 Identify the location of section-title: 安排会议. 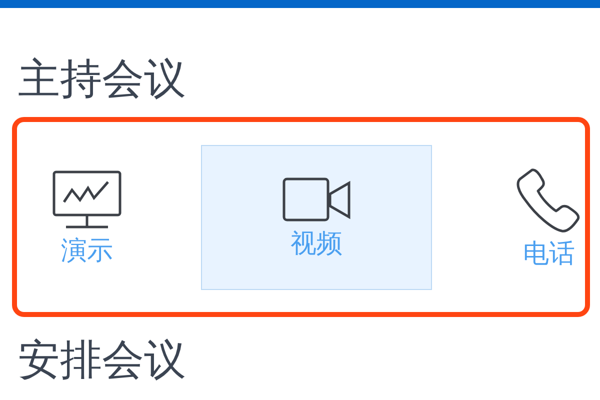
(102, 360).